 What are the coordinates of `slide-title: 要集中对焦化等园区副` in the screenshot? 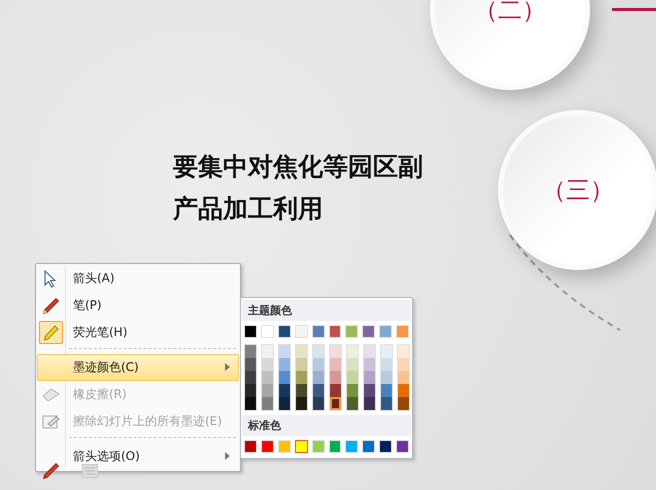 It's located at (298, 167).